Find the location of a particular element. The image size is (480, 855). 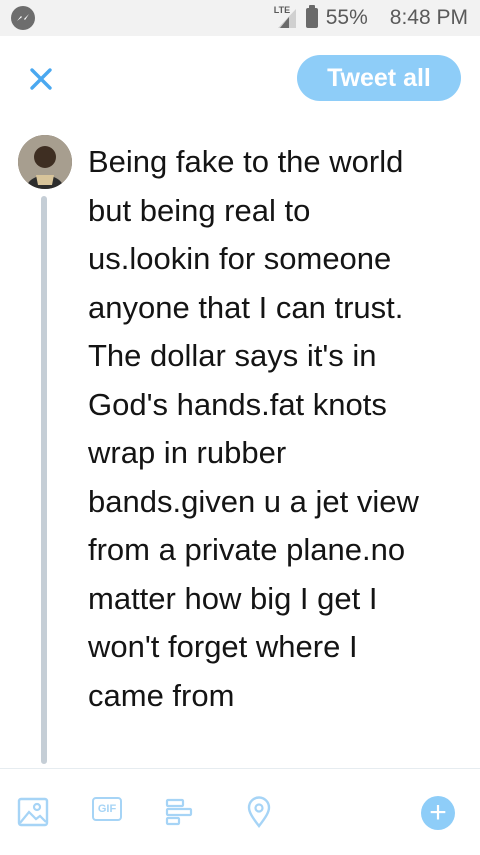

clock: 8:48 PM is located at coordinates (428, 17).